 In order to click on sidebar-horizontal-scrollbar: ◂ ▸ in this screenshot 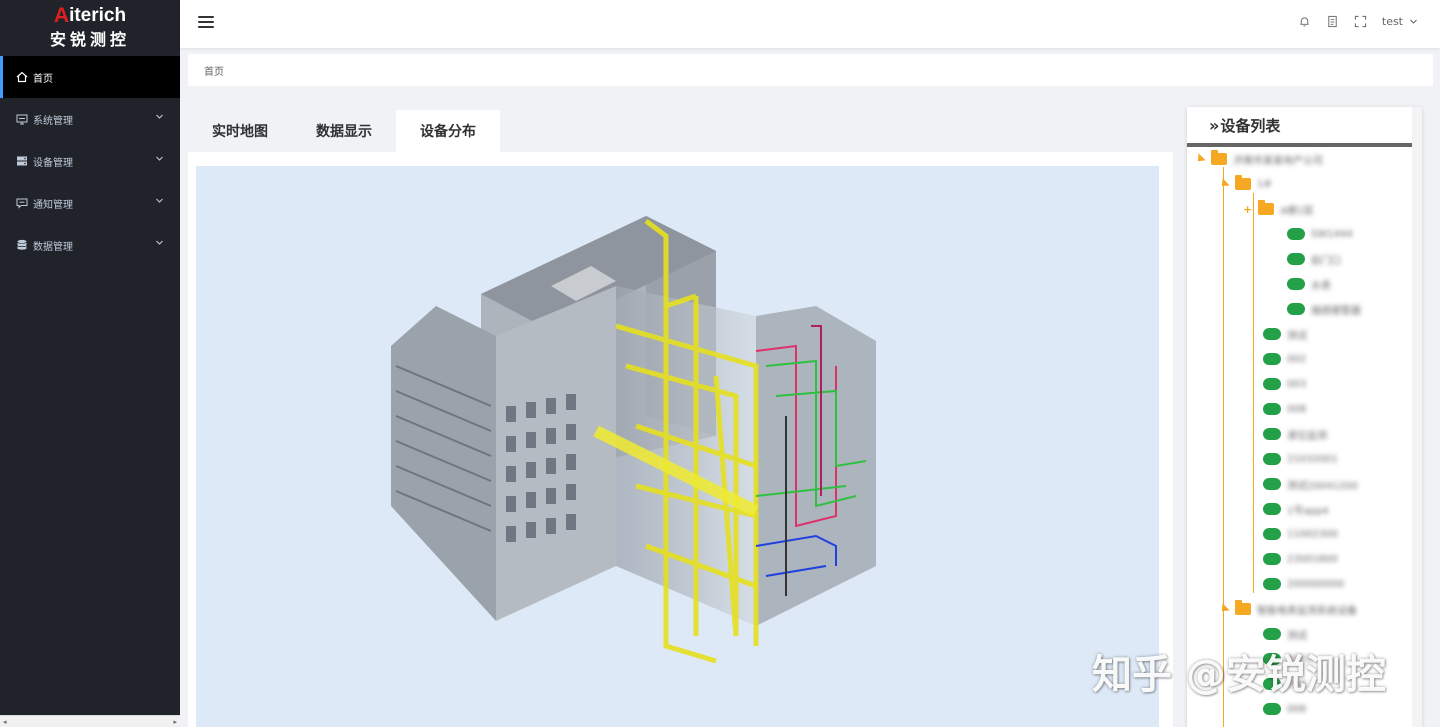, I will do `click(90, 721)`.